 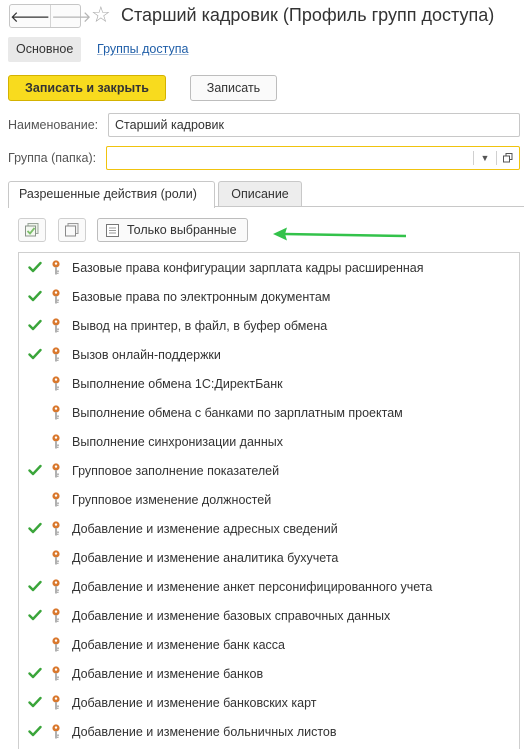 What do you see at coordinates (260, 194) in the screenshot?
I see `tab-description: Описание` at bounding box center [260, 194].